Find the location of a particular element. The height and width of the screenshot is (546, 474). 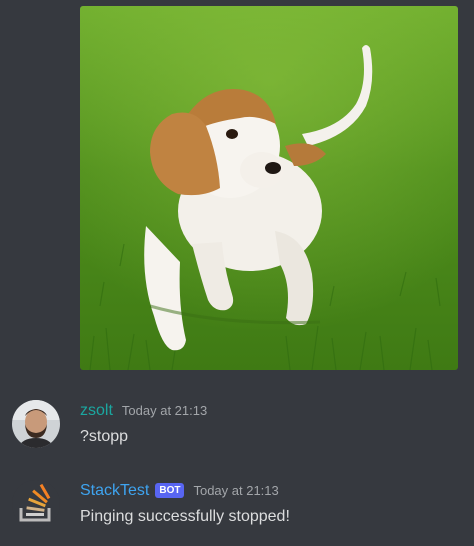

message-content: Pinging successfully stopped! is located at coordinates (185, 516).